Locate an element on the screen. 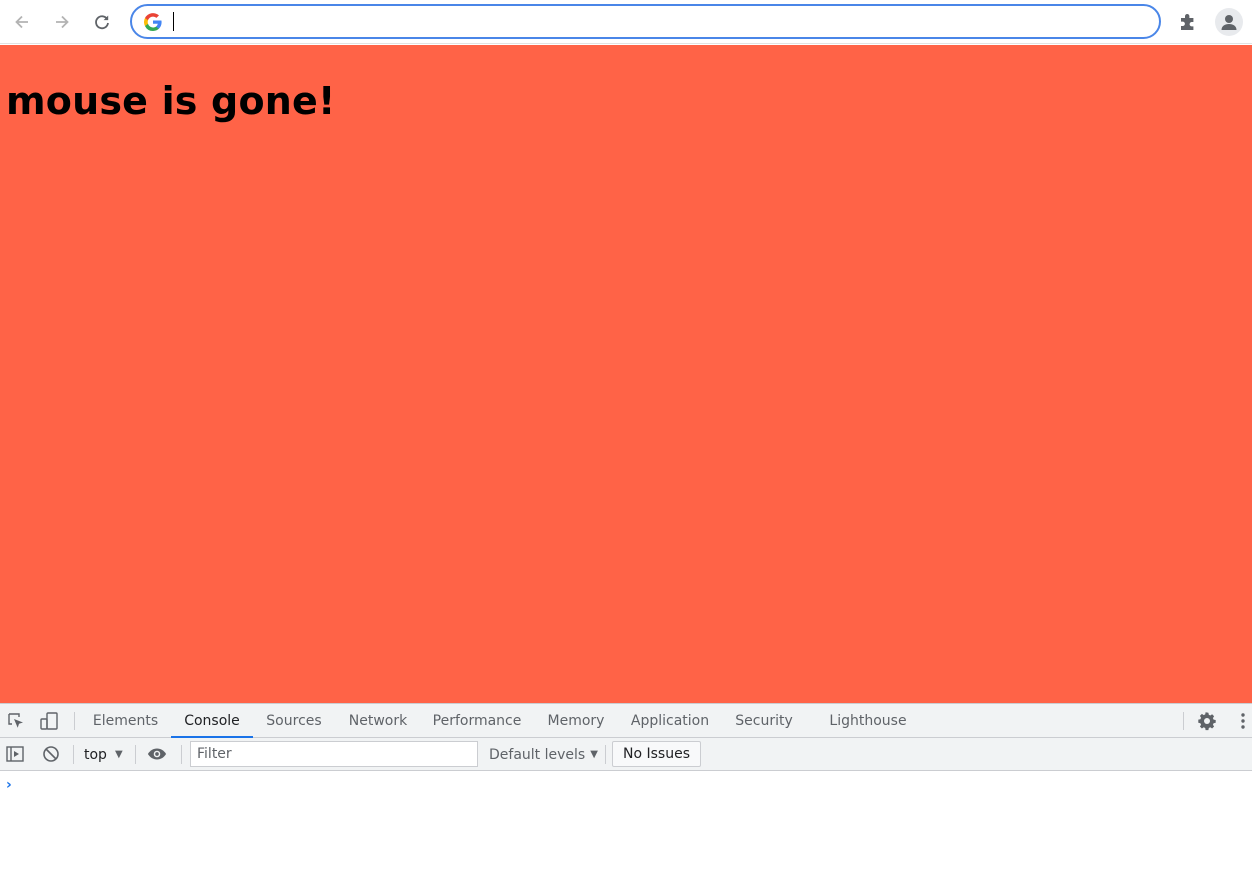  console-prompt: › is located at coordinates (9, 785).